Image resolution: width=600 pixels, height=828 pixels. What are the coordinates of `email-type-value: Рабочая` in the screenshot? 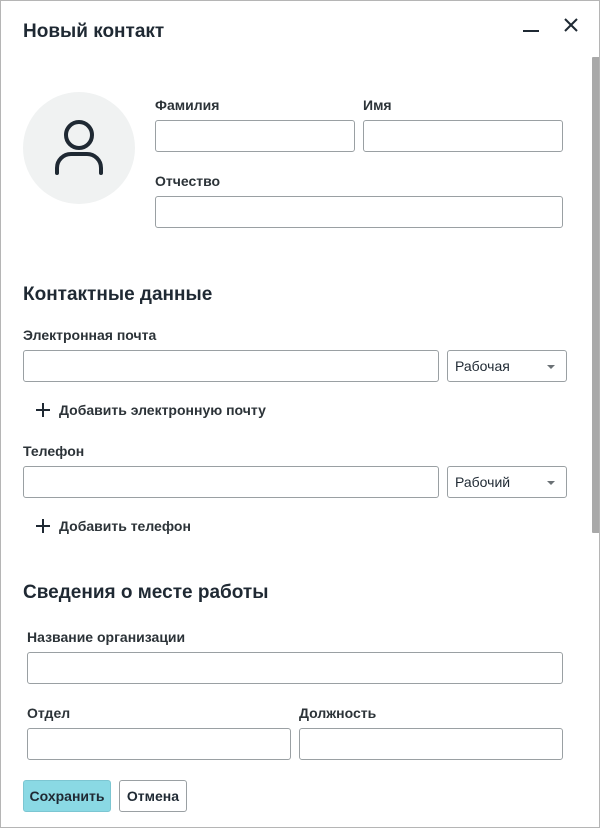 It's located at (482, 366).